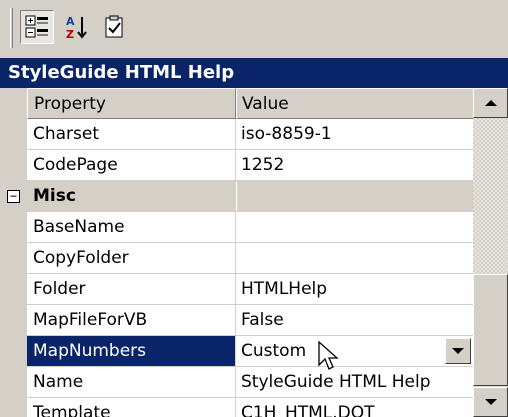 Image resolution: width=508 pixels, height=417 pixels. What do you see at coordinates (131, 289) in the screenshot?
I see `property-name: Folder` at bounding box center [131, 289].